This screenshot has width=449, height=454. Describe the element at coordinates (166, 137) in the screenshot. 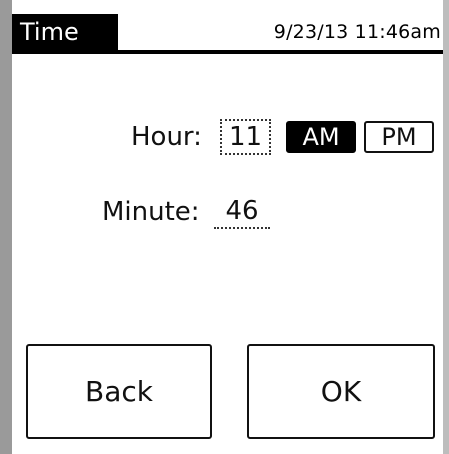

I see `hour-label: Hour:` at that location.